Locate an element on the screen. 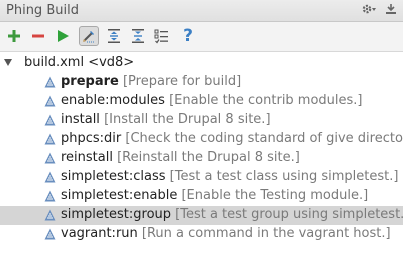 The image size is (403, 267). target-description: [Reinstall the Drupal 8 site.] is located at coordinates (208, 157).